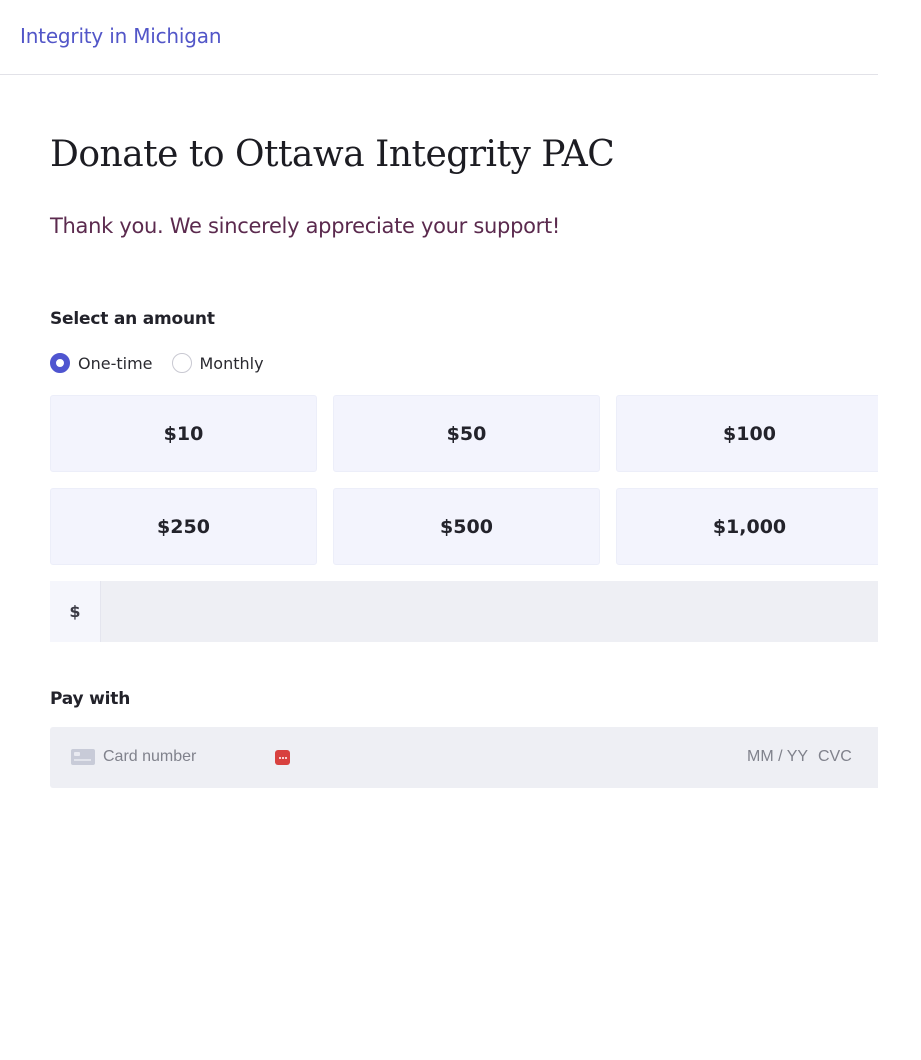 This screenshot has width=921, height=1060. What do you see at coordinates (332, 154) in the screenshot?
I see `page-title: Donate to Ottawa Integrity PAC` at bounding box center [332, 154].